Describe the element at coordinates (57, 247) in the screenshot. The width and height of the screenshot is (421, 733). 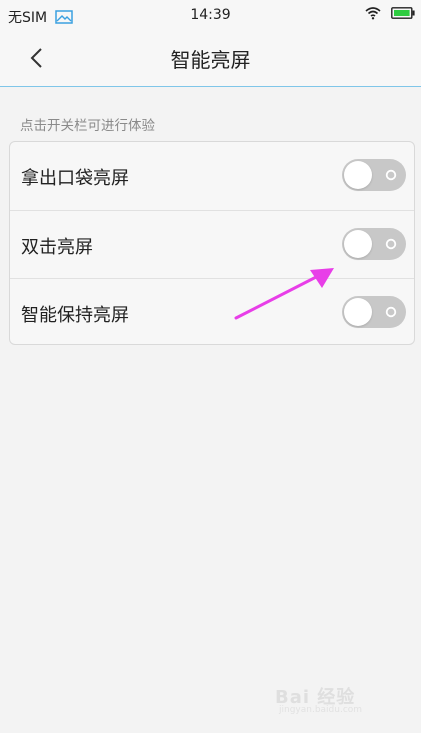
I see `setting-label: 双击亮屏` at that location.